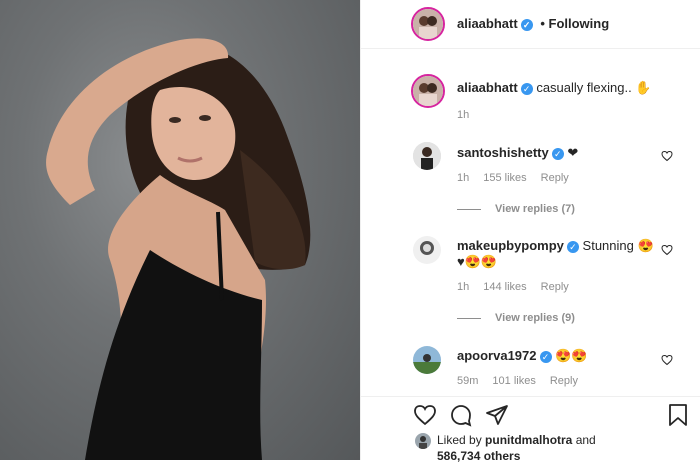  I want to click on comment-meta: 1h 155 likes Reply, so click(520, 178).